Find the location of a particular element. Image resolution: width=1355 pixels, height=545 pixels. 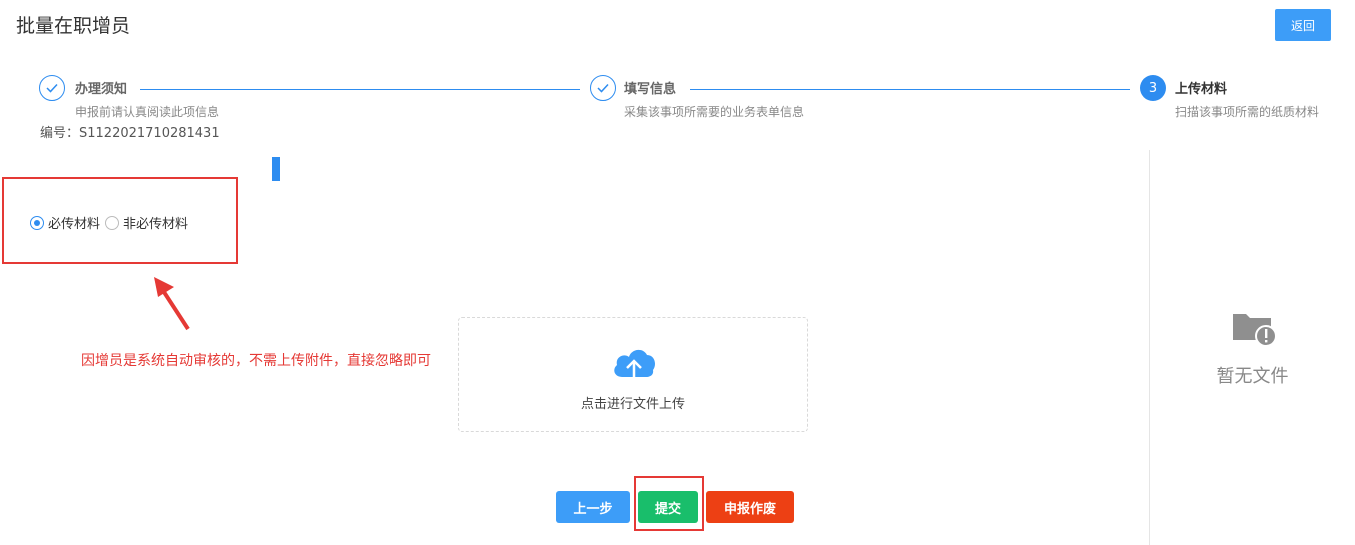

step-2-desc: 采集该事项所需要的业务表单信息 is located at coordinates (714, 112).